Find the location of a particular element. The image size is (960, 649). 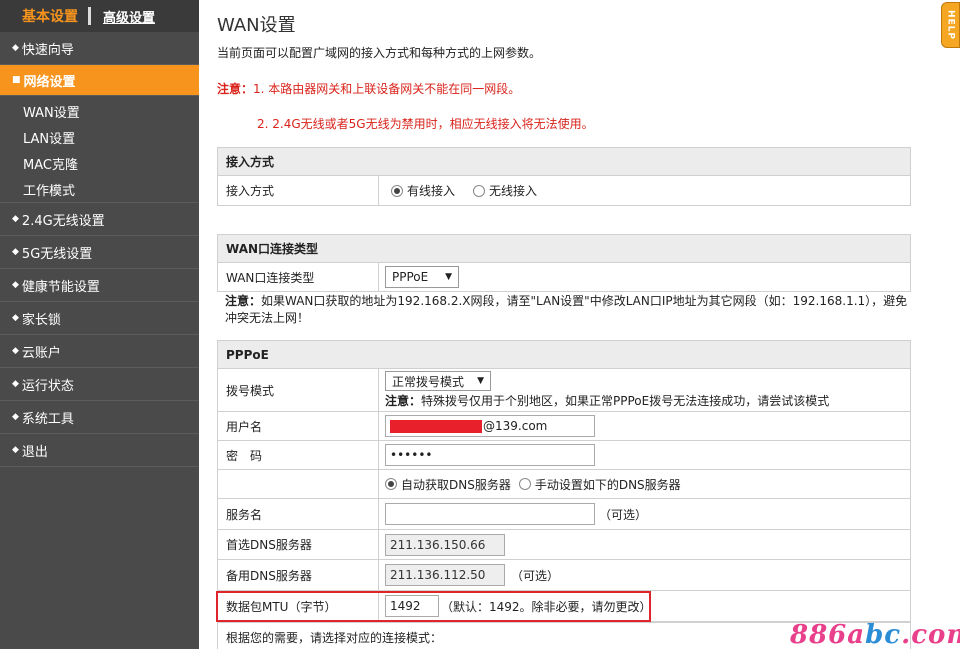

pppoe-header: PPPoE is located at coordinates (564, 355).